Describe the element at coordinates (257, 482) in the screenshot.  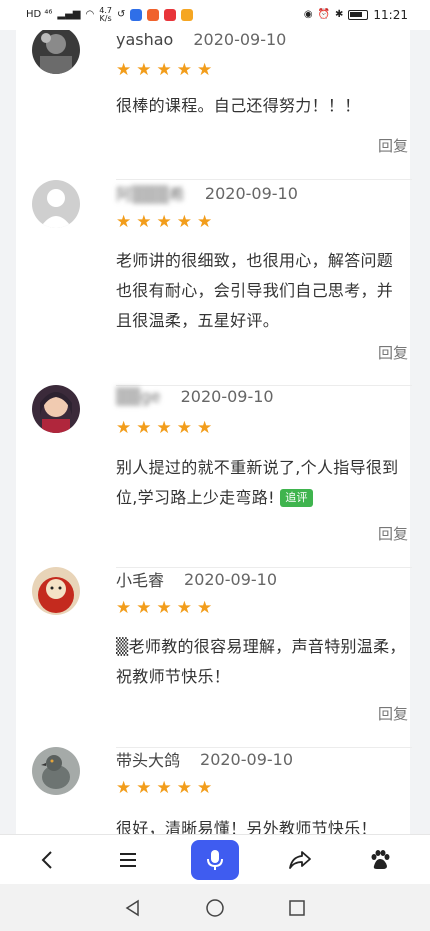
I see `review-text-body: 别人提过的就不重新说了,个人指导很到位,学习路上少走弯路!` at that location.